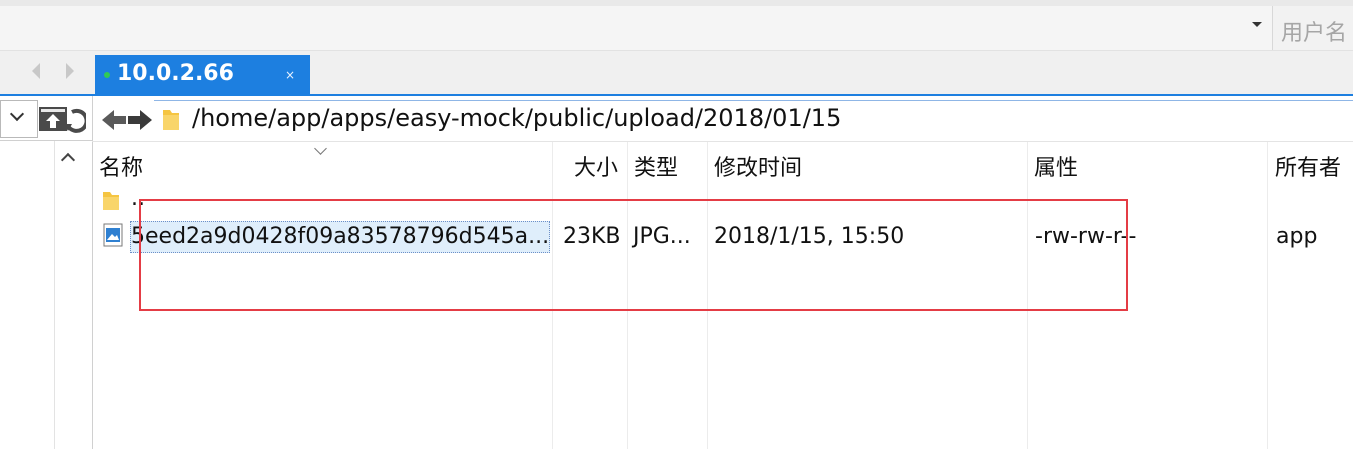 This screenshot has height=449, width=1353. Describe the element at coordinates (175, 73) in the screenshot. I see `tab-session-label: 10.0.2.66` at that location.